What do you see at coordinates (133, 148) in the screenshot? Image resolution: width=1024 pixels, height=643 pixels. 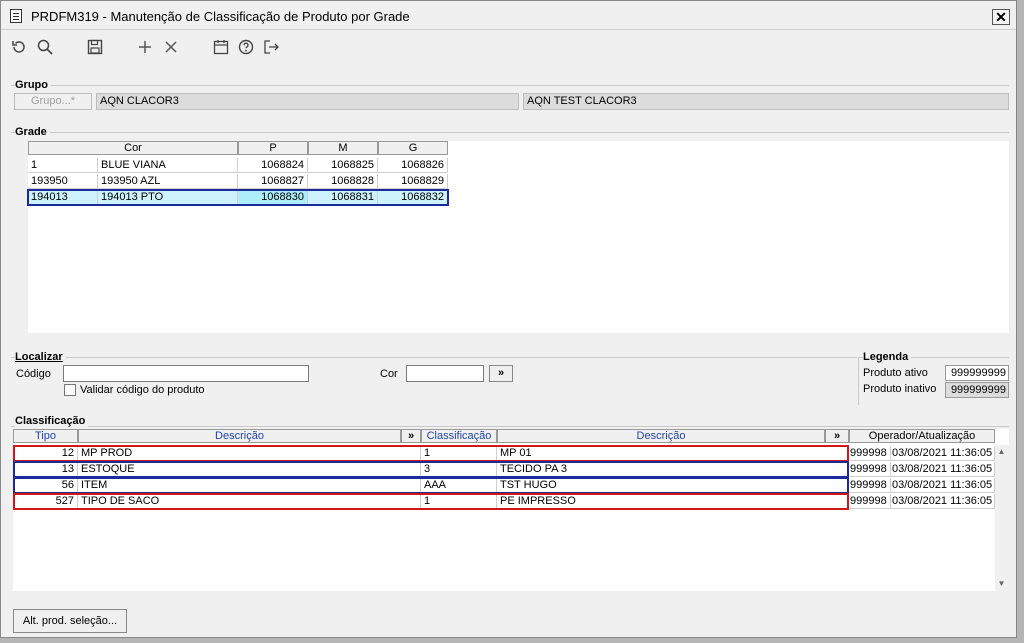 I see `grade-col-cor: Cor` at bounding box center [133, 148].